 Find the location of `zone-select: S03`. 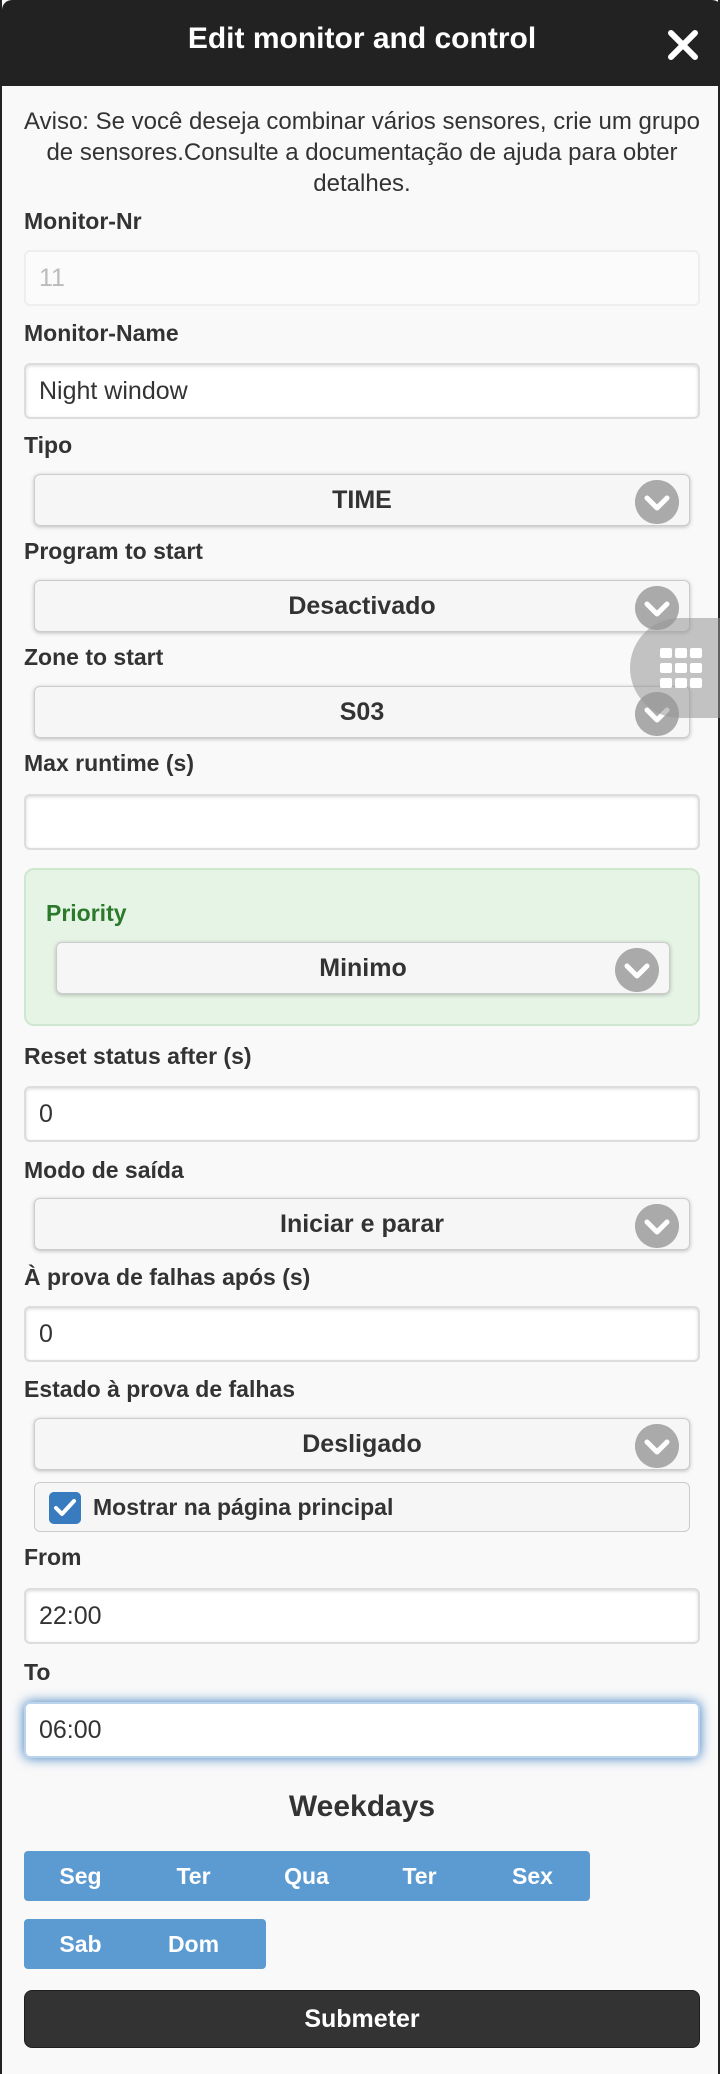

zone-select: S03 is located at coordinates (362, 712).